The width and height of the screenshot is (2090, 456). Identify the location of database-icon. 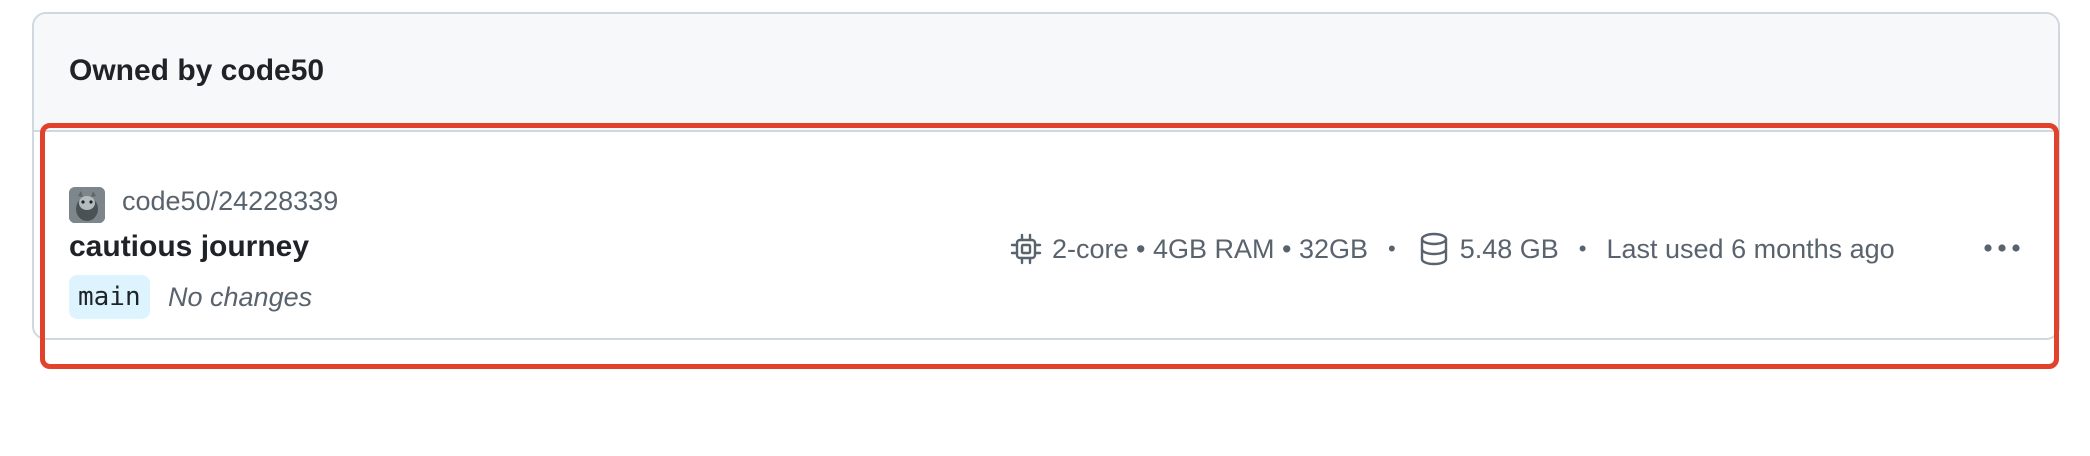
(1434, 249).